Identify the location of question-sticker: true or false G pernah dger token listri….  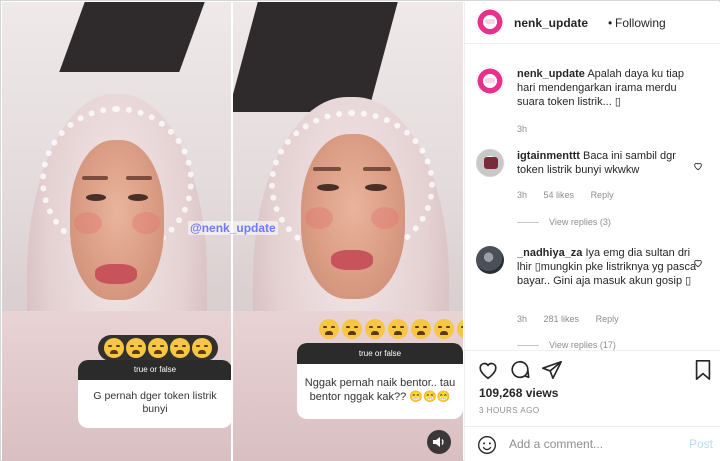
(154, 394).